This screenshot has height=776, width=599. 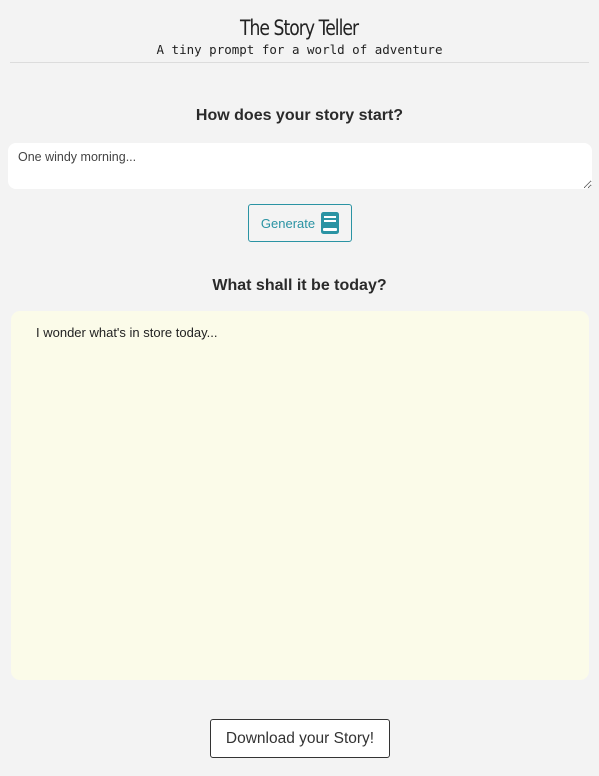 I want to click on generate-button-label: Generate, so click(x=288, y=223).